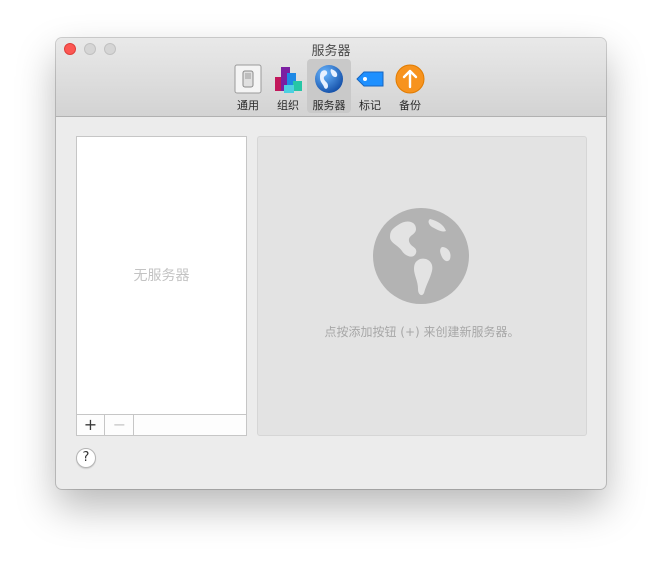 The width and height of the screenshot is (662, 563). I want to click on toolbar-item-servers: 服务器, so click(329, 86).